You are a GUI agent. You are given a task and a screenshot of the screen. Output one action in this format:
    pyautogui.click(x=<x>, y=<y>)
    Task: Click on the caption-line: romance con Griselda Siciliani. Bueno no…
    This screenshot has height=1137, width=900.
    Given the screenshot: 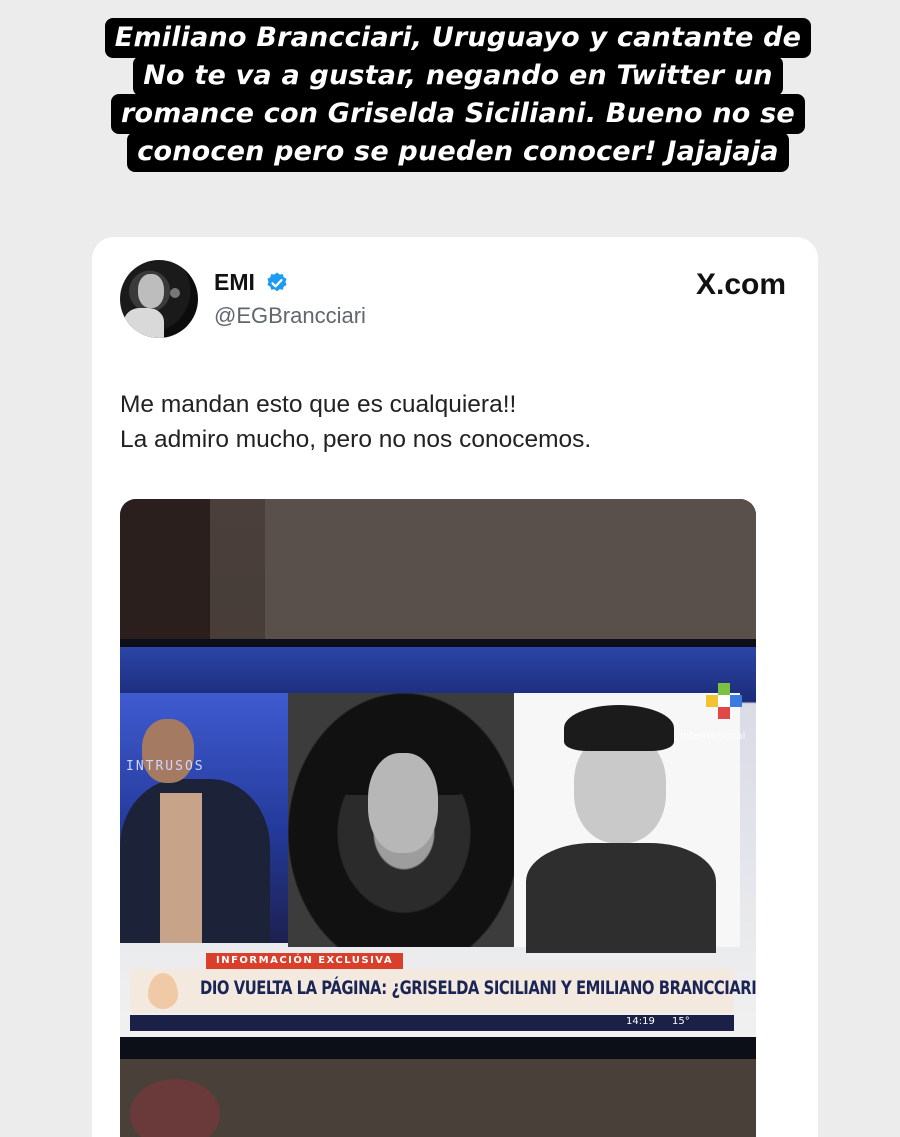 What is the action you would take?
    pyautogui.click(x=458, y=114)
    